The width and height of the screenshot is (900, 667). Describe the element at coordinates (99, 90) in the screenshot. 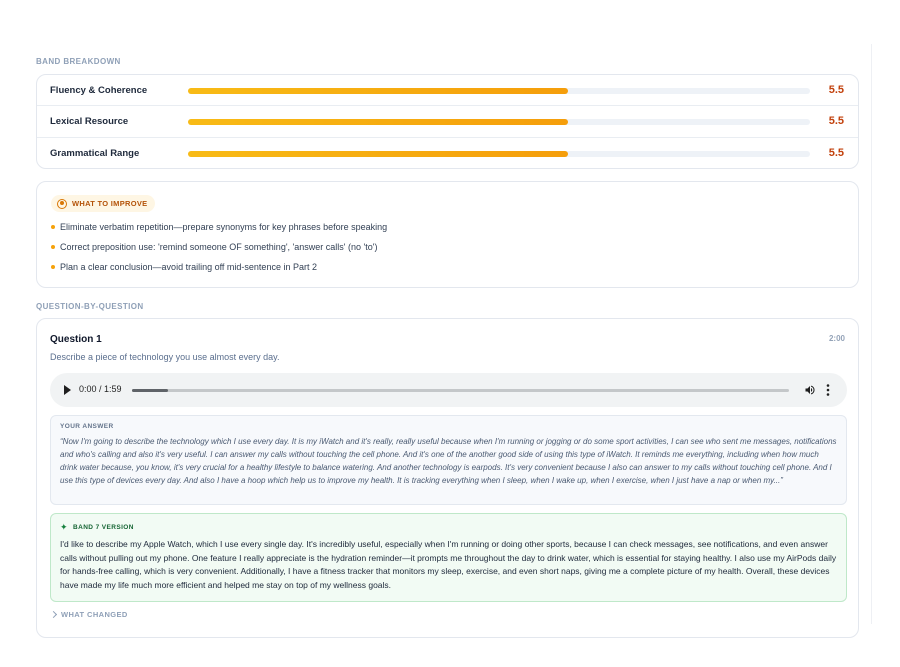

I see `band-criterion-name: Fluency & Coherence` at that location.